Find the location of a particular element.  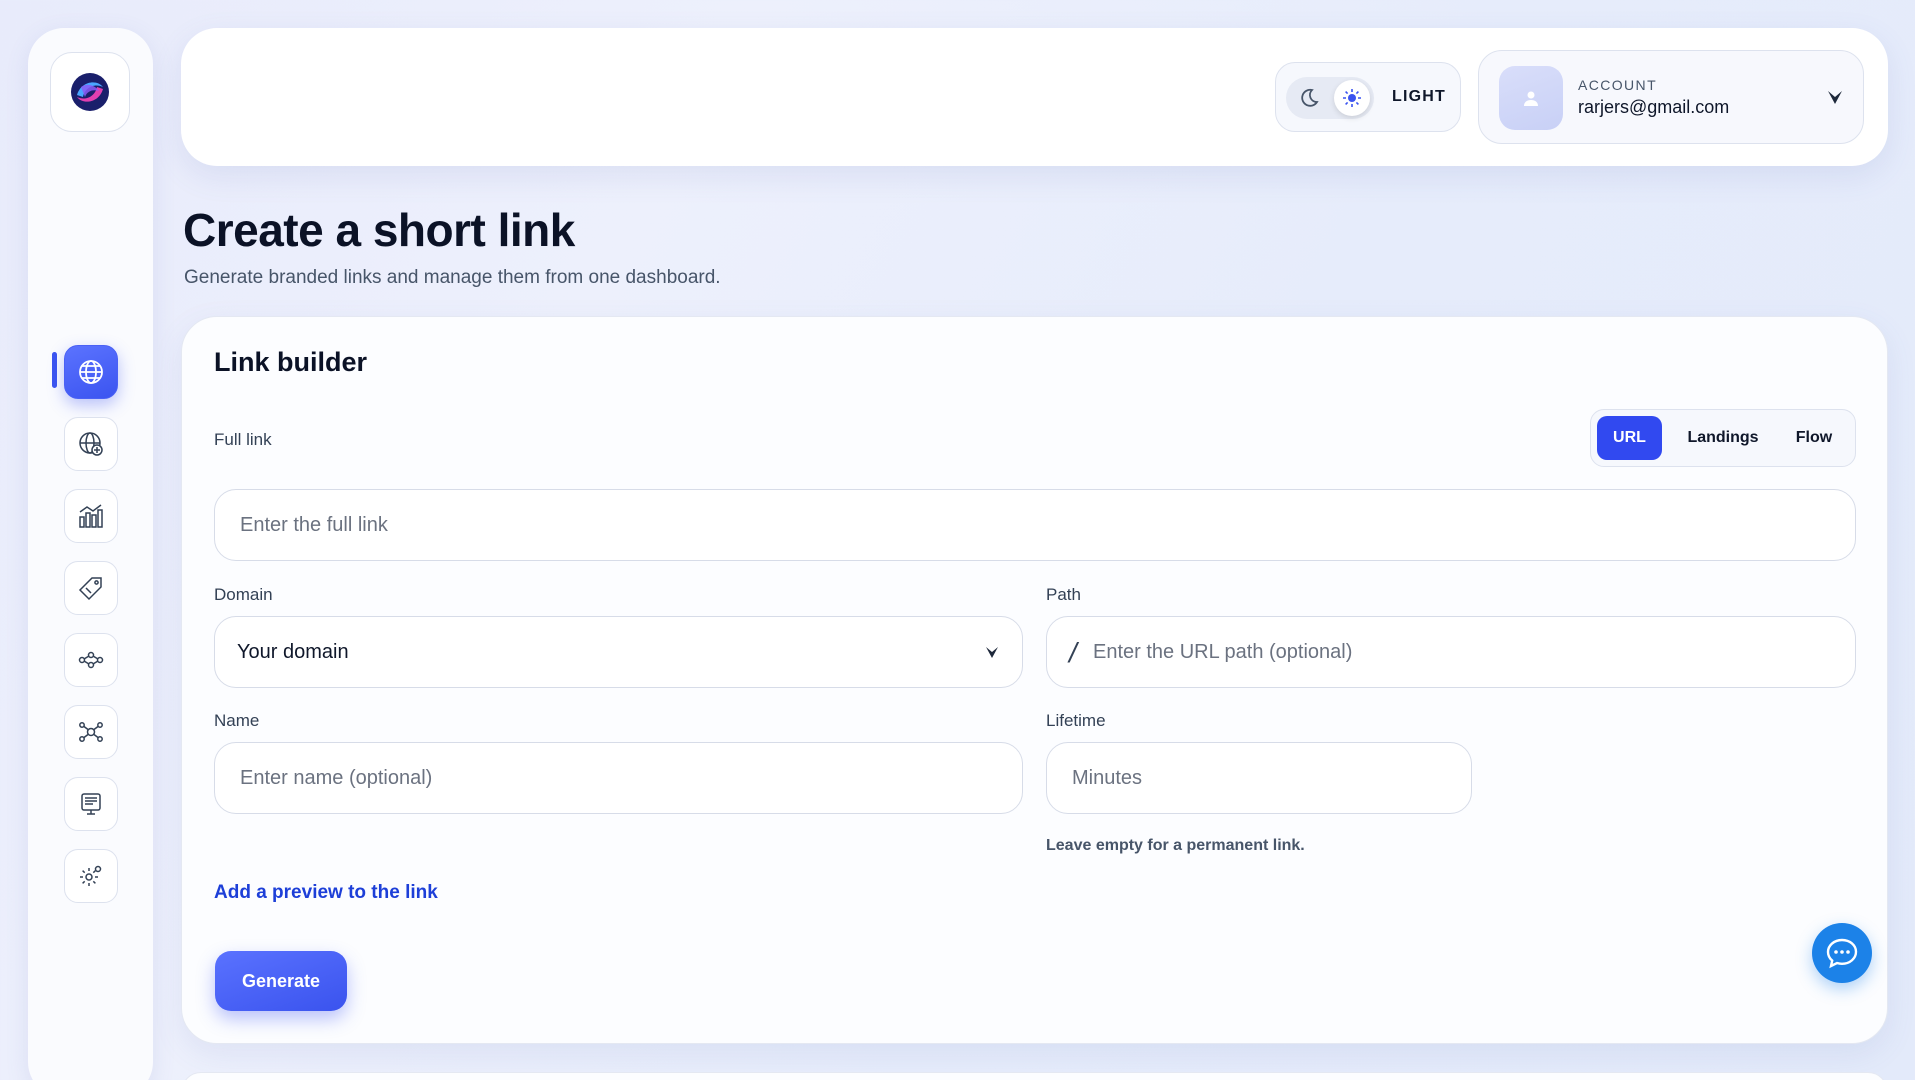

lifetime-label: Lifetime is located at coordinates (1076, 720).